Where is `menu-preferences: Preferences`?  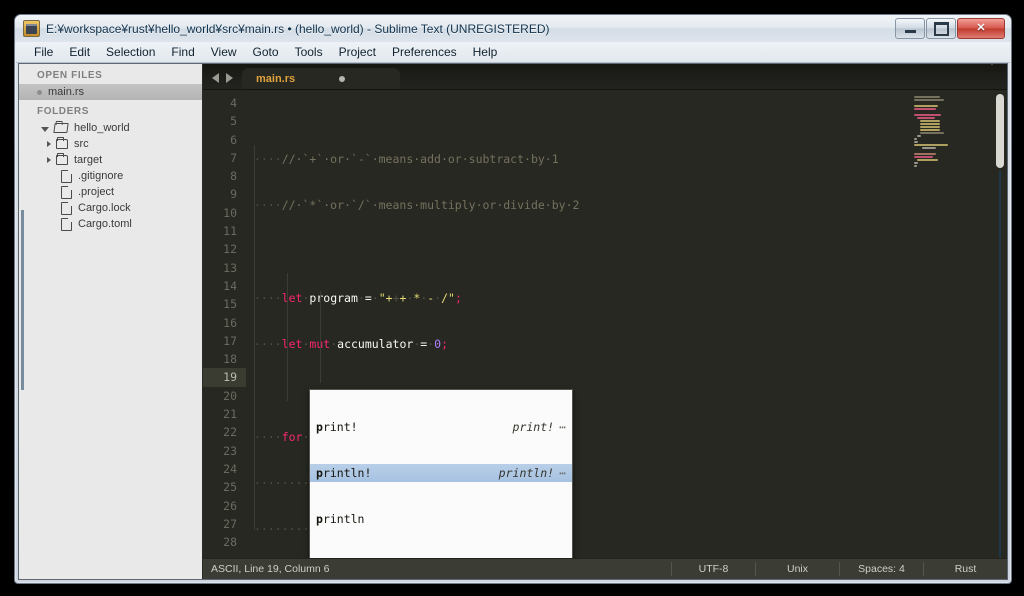 menu-preferences: Preferences is located at coordinates (424, 52).